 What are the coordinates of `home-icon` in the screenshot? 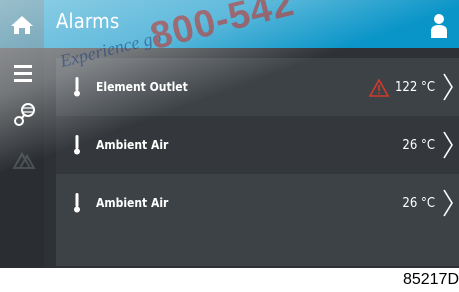 It's located at (22, 25).